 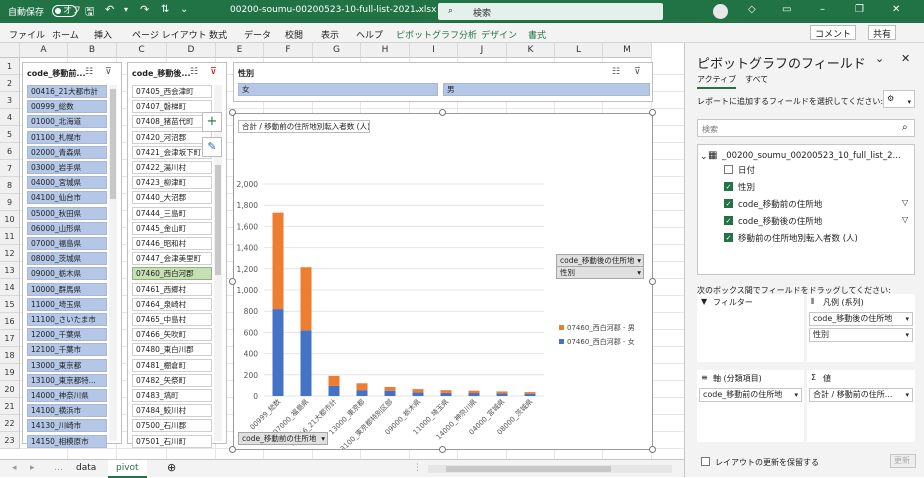 I want to click on slicer-item: 04000_宮城県, so click(x=67, y=183).